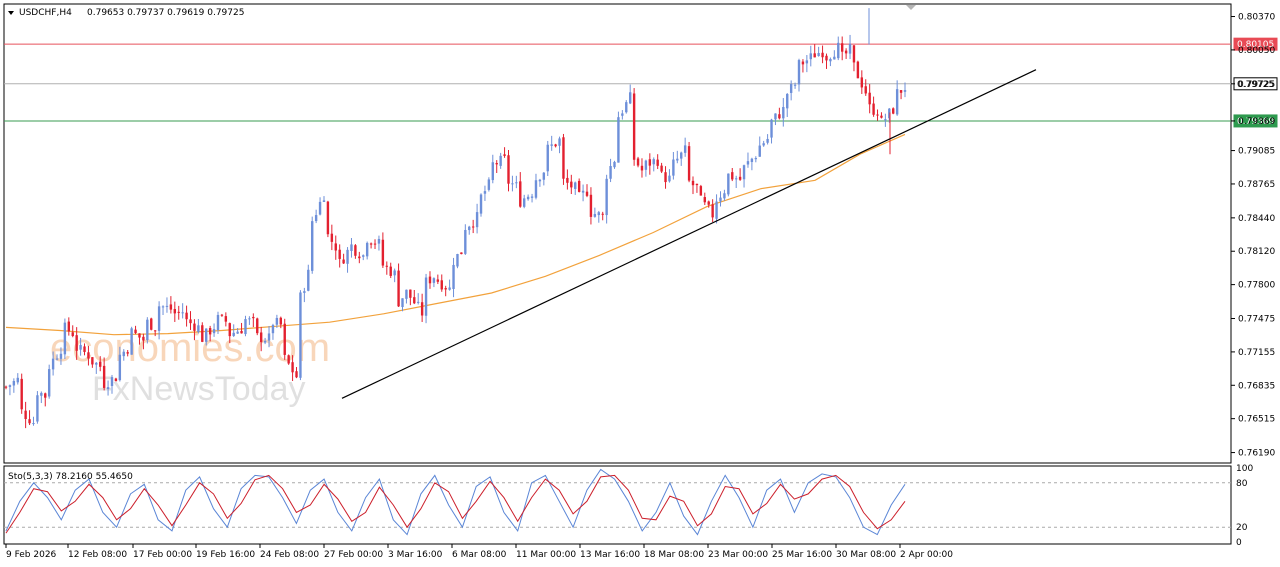 The image size is (1280, 567). Describe the element at coordinates (1256, 85) in the screenshot. I see `y-tick-label: 0.79725` at that location.